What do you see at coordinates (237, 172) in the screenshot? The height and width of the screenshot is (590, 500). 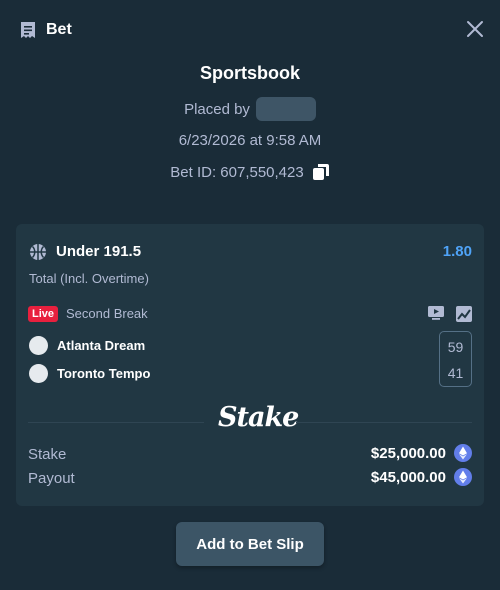 I see `bet-id: Bet ID: 607,550,423` at bounding box center [237, 172].